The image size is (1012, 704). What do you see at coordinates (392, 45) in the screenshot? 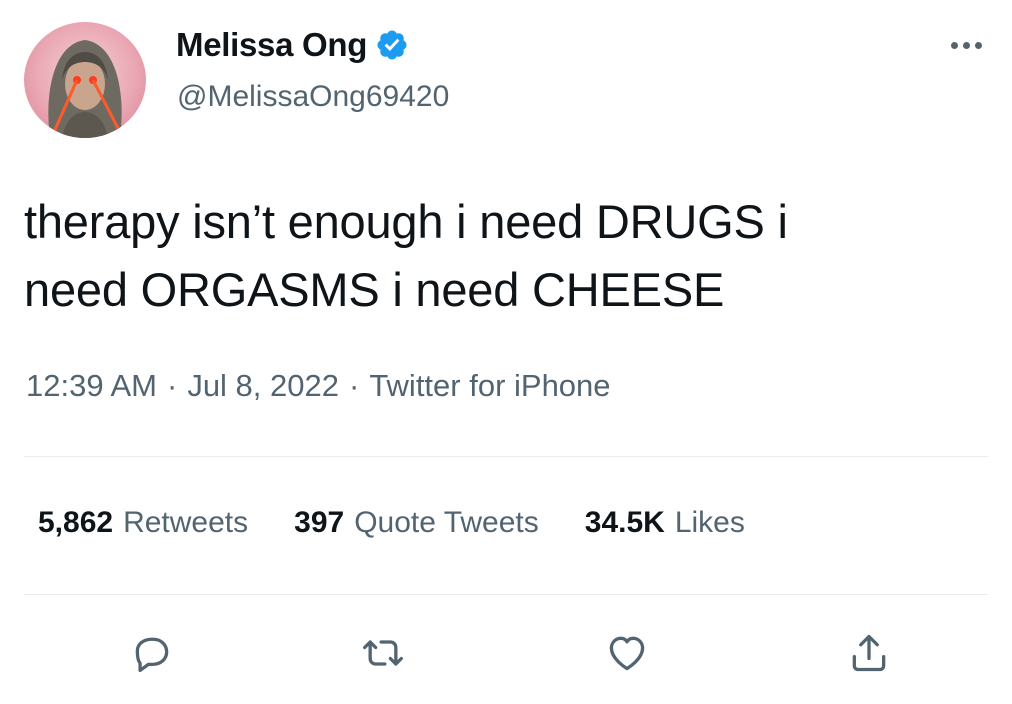
I see `verified-badge-icon` at bounding box center [392, 45].